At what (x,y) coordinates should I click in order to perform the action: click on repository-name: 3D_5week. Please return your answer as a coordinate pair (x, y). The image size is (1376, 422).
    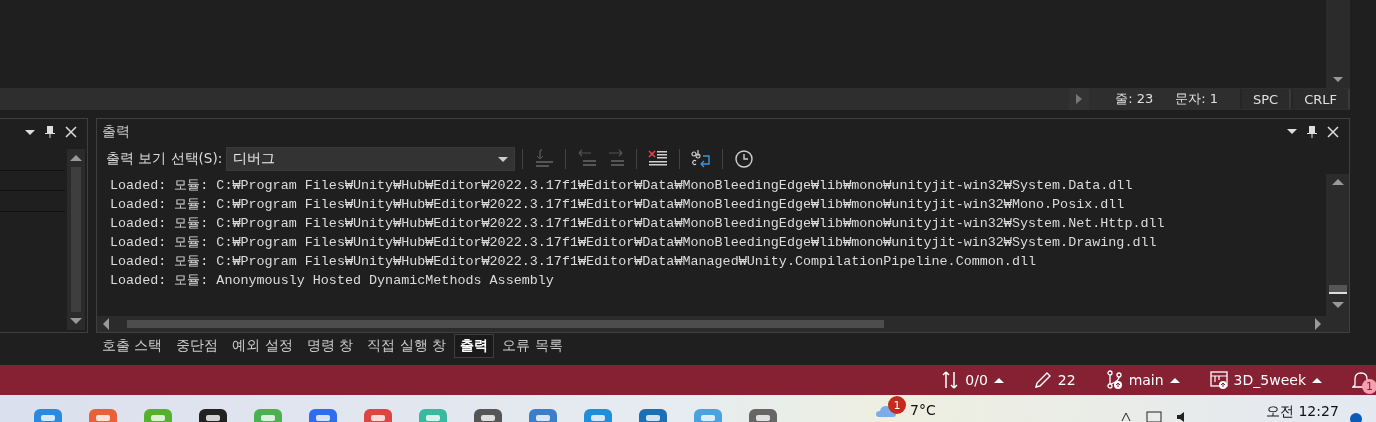
    Looking at the image, I should click on (1269, 380).